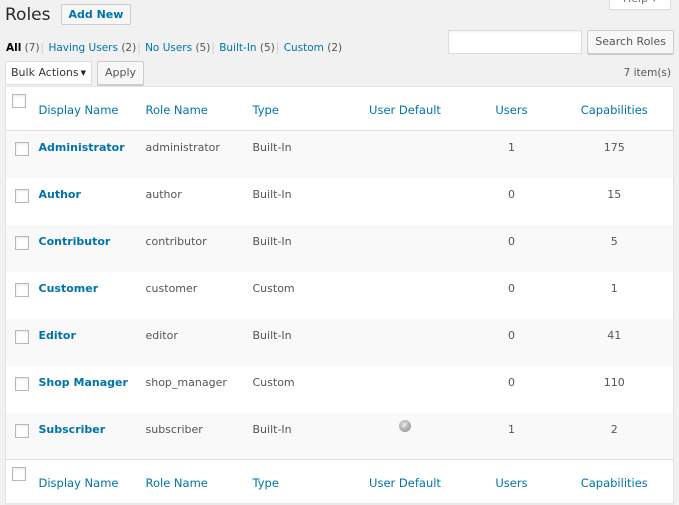  I want to click on column-user-default: User Default, so click(405, 102).